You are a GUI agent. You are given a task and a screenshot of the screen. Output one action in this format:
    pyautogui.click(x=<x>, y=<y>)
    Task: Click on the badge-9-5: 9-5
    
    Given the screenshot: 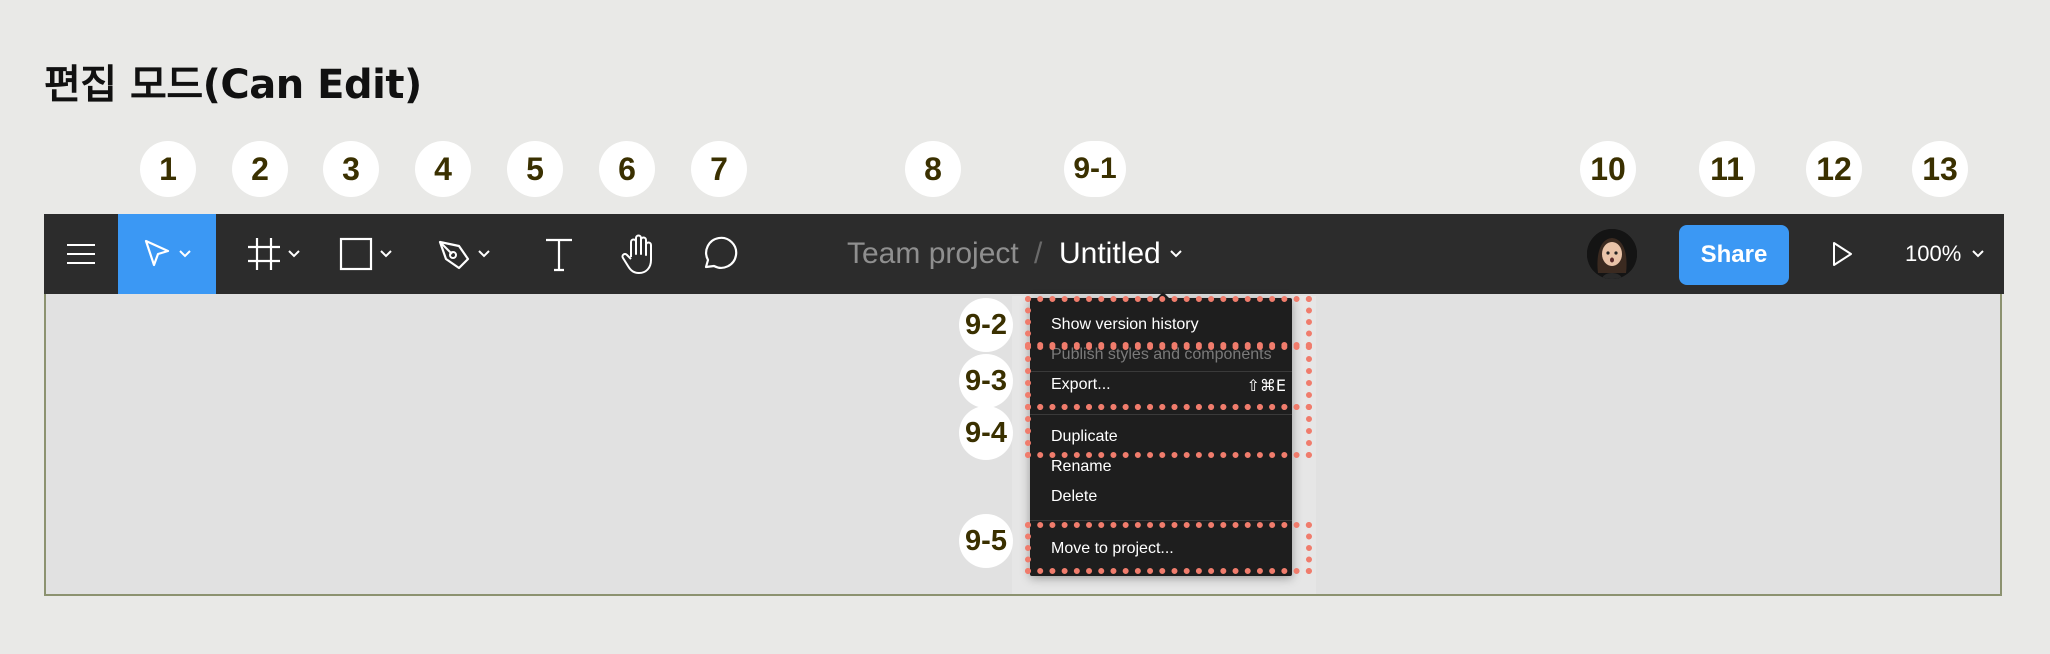 What is the action you would take?
    pyautogui.click(x=986, y=541)
    